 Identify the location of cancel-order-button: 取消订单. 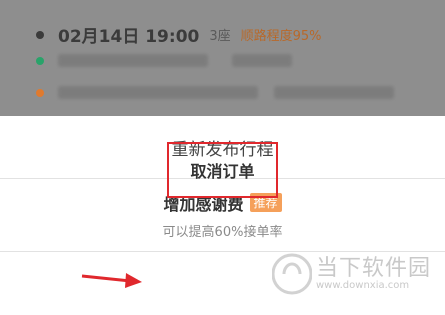
(222, 170).